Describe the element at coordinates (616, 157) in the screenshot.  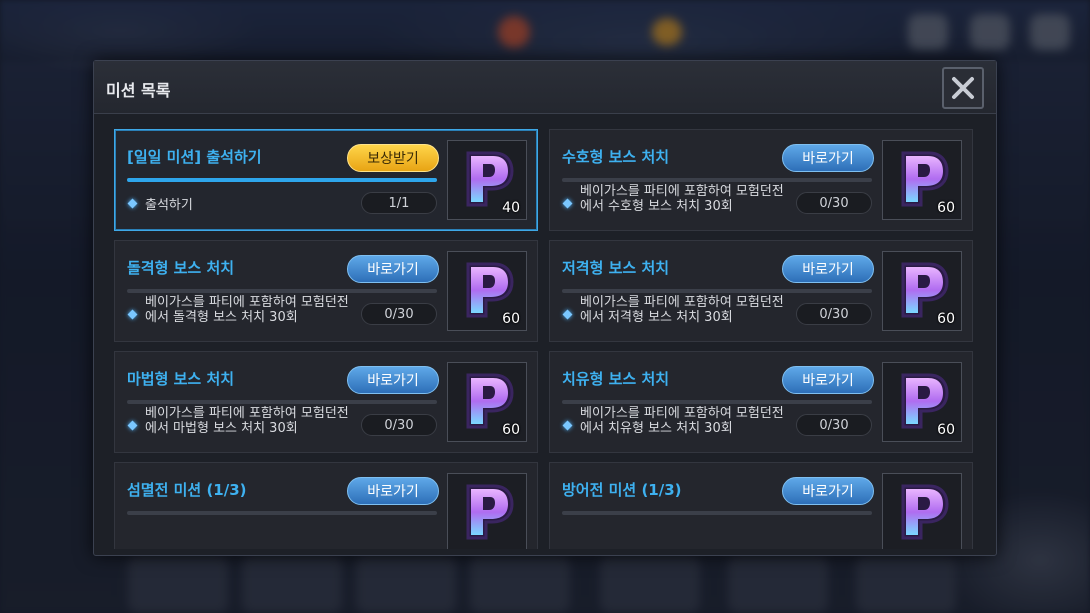
I see `mission-title: 수호형 보스 처치` at that location.